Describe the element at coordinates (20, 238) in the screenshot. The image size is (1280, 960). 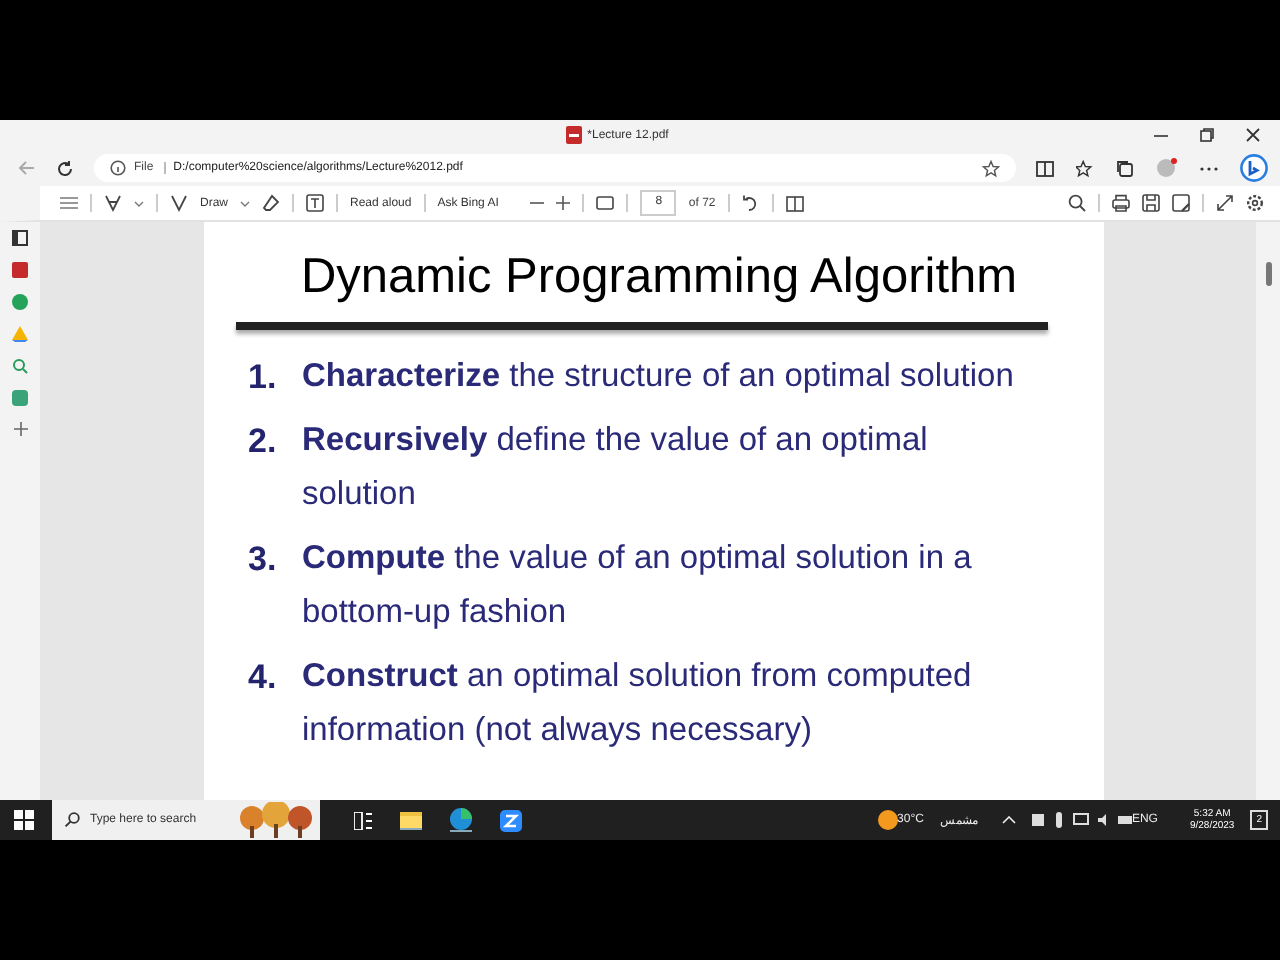
I see `tabs-icon` at that location.